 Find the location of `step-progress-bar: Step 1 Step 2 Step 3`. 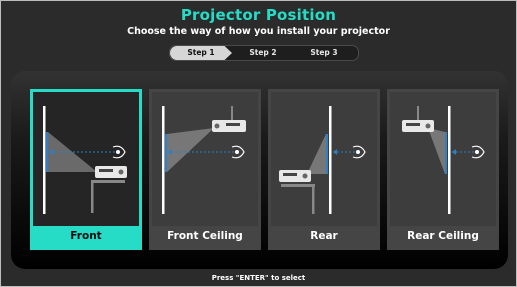

step-progress-bar: Step 1 Step 2 Step 3 is located at coordinates (264, 53).